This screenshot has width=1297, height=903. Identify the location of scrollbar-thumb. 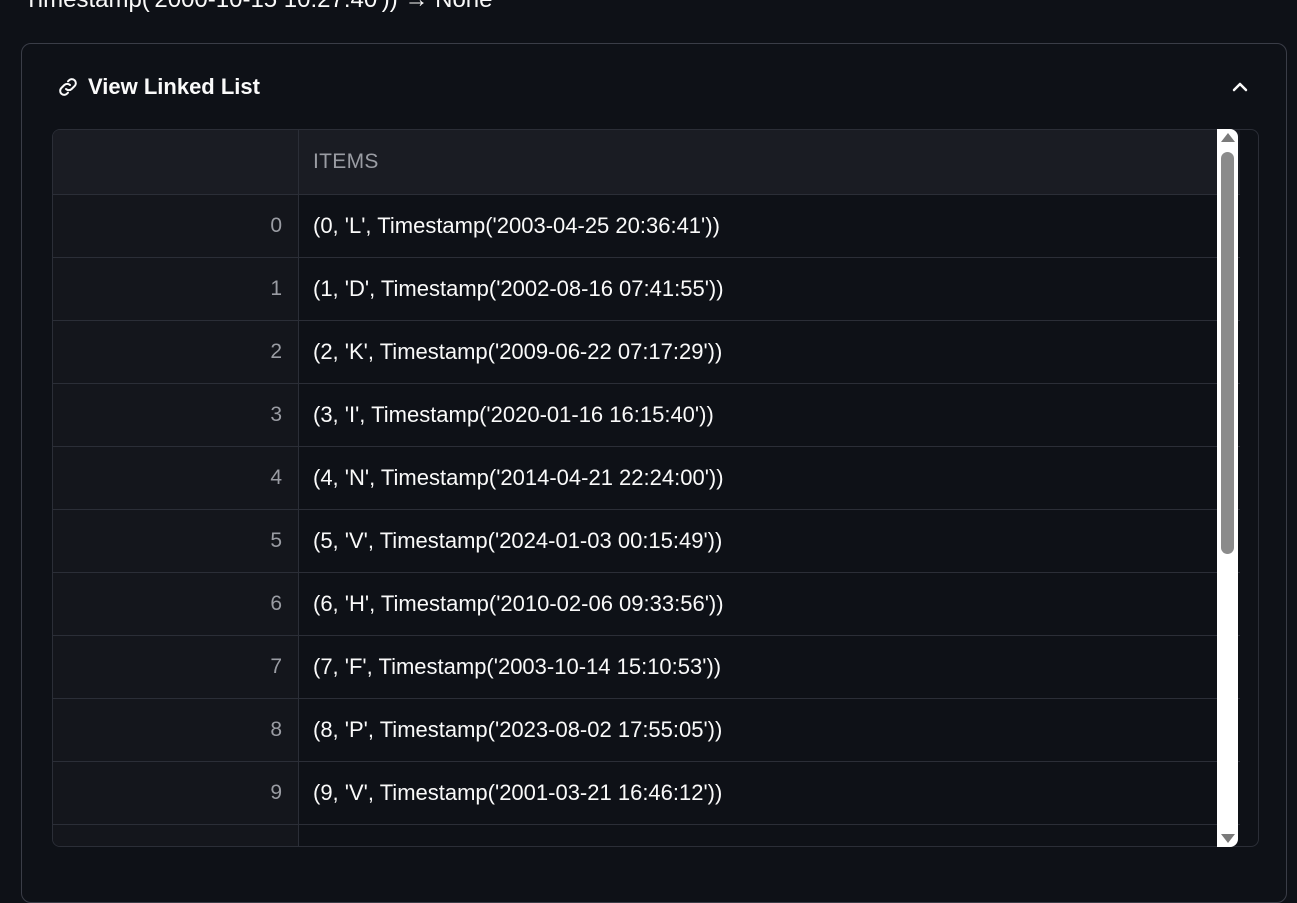
(1227, 353).